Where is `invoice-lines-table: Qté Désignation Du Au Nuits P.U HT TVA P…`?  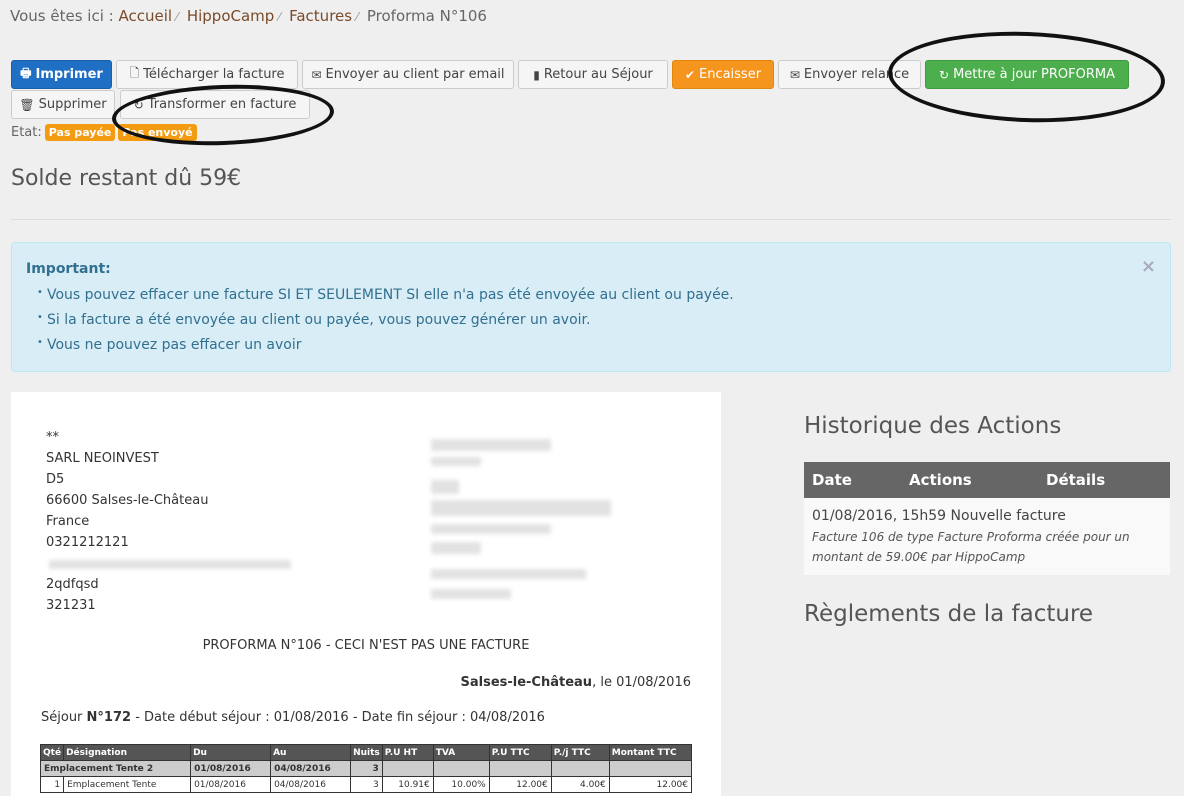
invoice-lines-table: Qté Désignation Du Au Nuits P.U HT TVA P… is located at coordinates (366, 768).